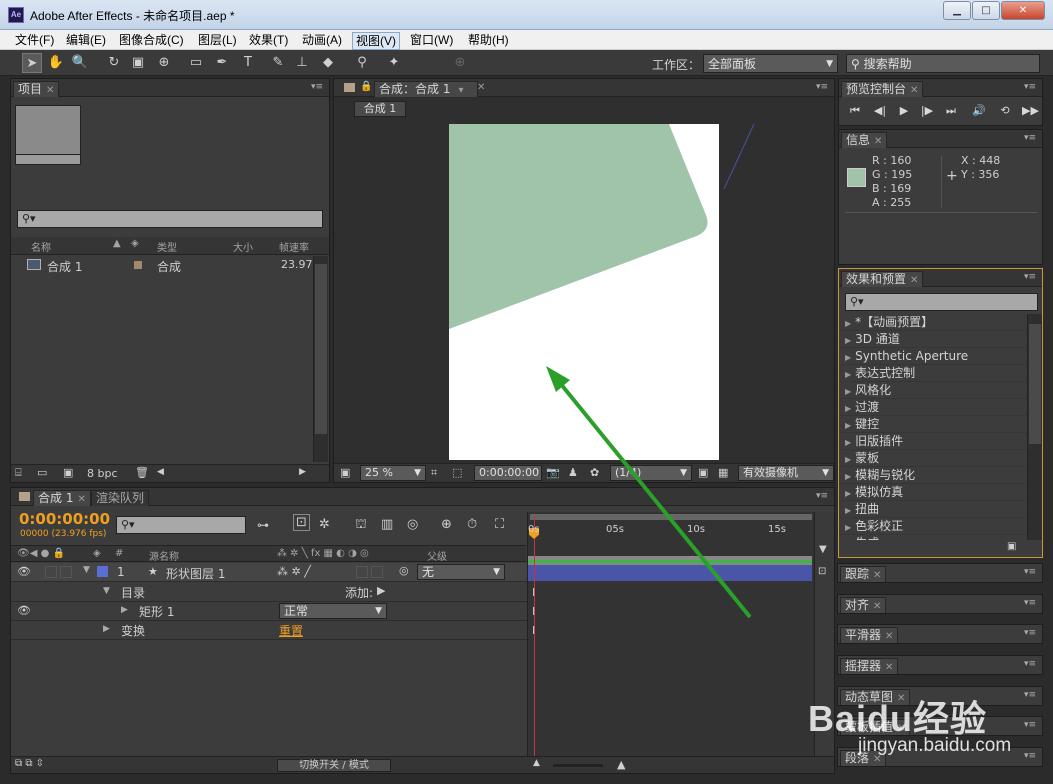  Describe the element at coordinates (164, 63) in the screenshot. I see `pan-behind-tool-icon: ⊕` at that location.